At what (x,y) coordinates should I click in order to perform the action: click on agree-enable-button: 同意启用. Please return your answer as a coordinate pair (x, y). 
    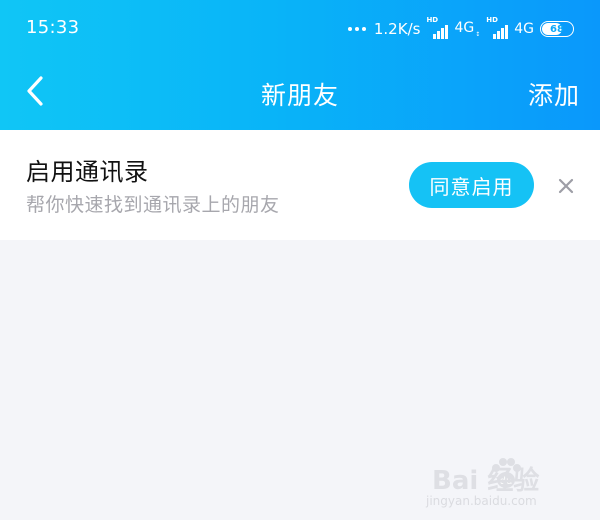
    Looking at the image, I should click on (471, 185).